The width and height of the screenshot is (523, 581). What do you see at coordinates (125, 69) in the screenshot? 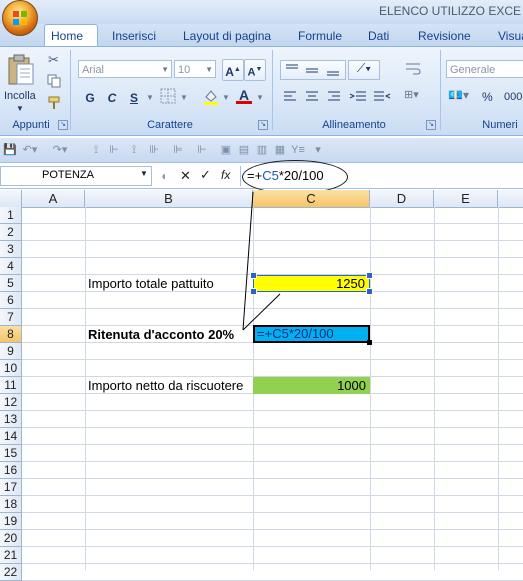
I see `font-name-combo: Arial ▼` at bounding box center [125, 69].